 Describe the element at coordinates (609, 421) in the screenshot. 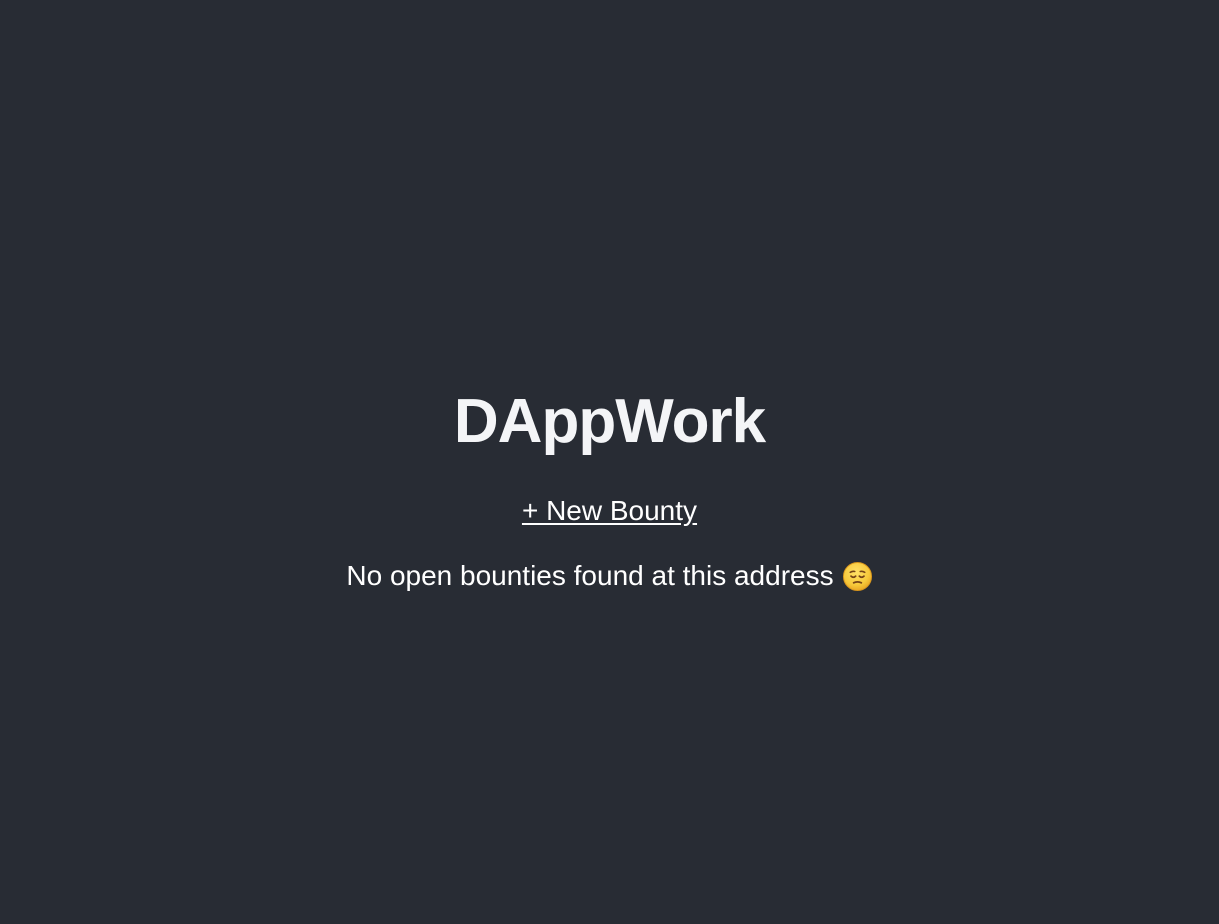

I see `app-title: DAppWork` at that location.